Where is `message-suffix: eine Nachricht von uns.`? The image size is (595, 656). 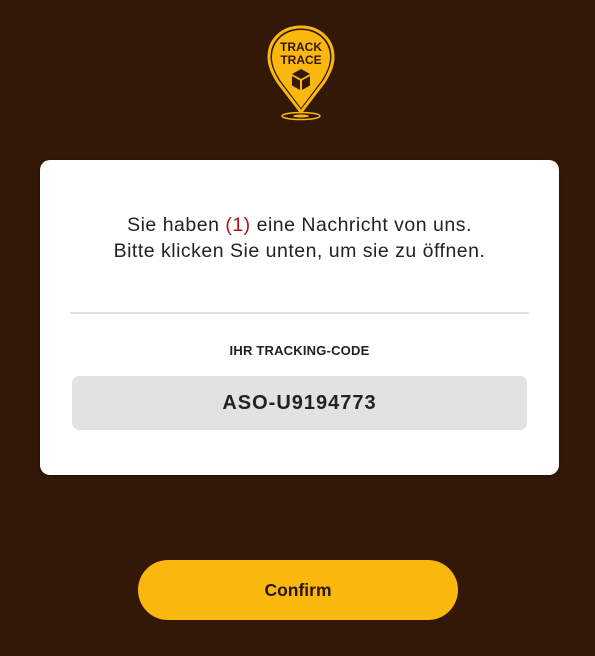
message-suffix: eine Nachricht von uns. is located at coordinates (361, 225).